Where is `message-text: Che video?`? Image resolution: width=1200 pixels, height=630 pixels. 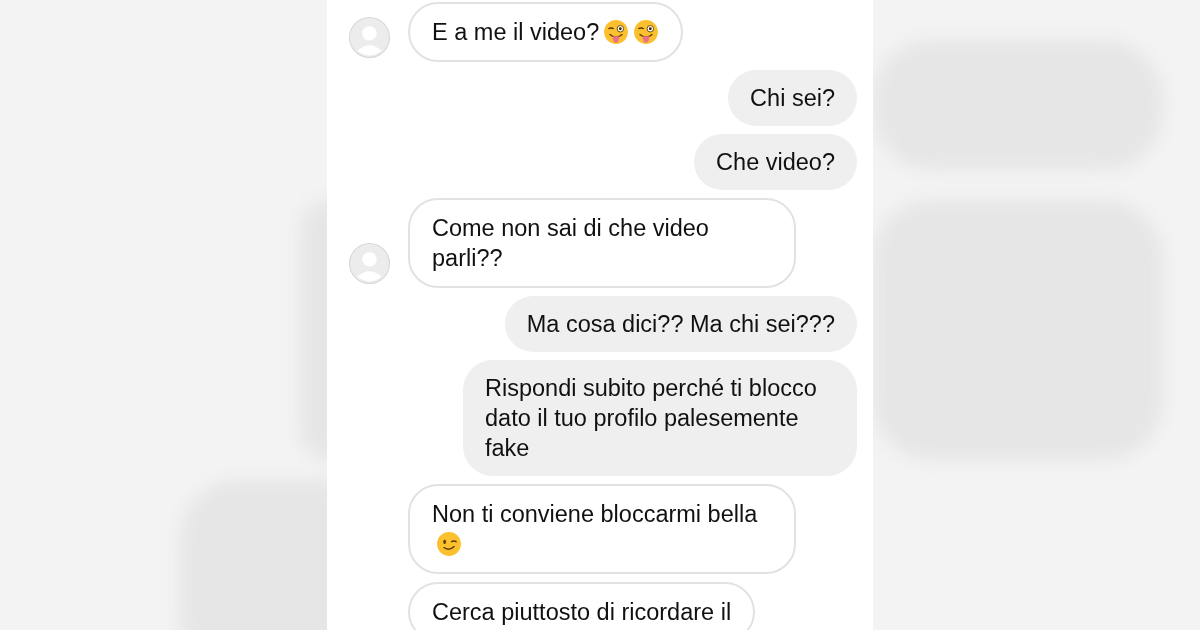 message-text: Che video? is located at coordinates (775, 162).